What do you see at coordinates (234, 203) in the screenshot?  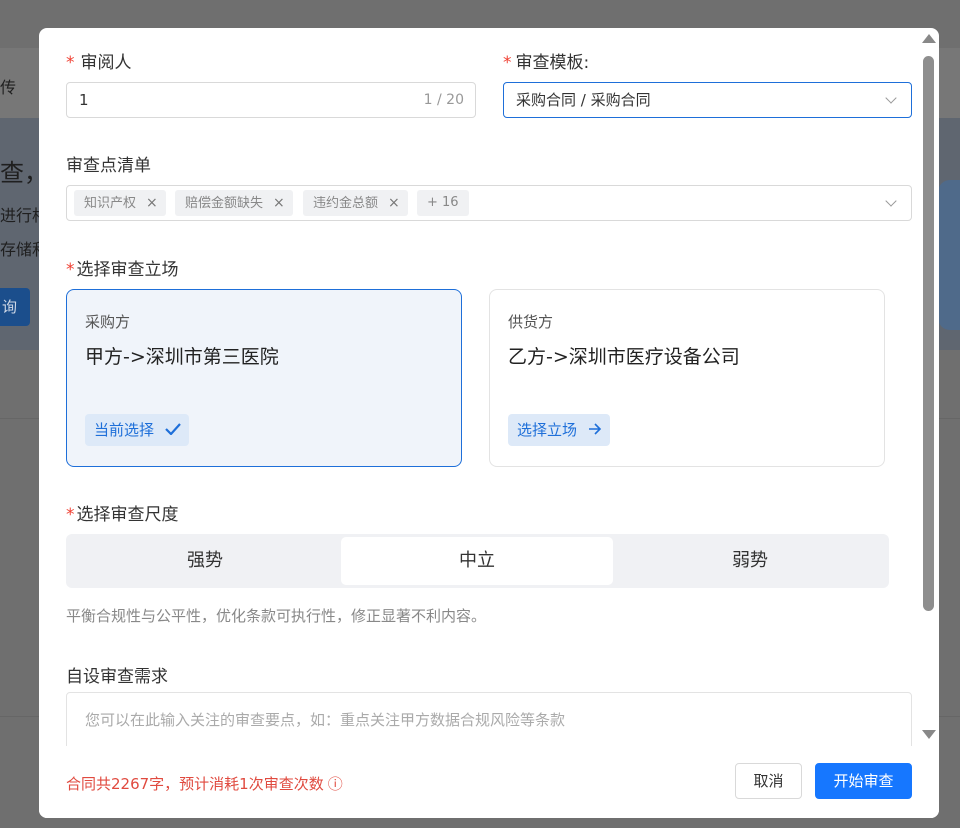 I see `checklist-tag: 赔偿金额缺失 ×` at bounding box center [234, 203].